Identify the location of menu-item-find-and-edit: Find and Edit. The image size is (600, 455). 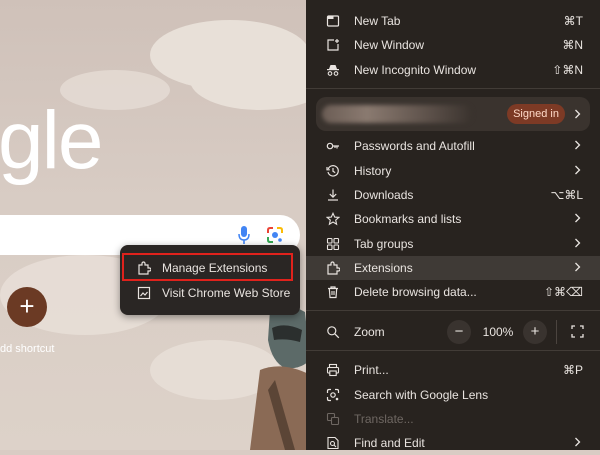
(453, 443).